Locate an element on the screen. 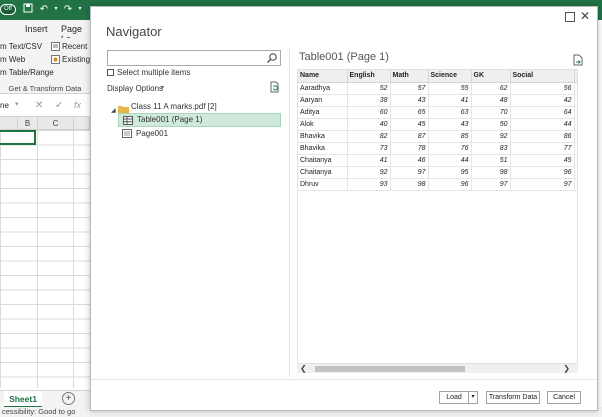 The height and width of the screenshot is (417, 602). horizontal-scrollbar: ❮ ❯ is located at coordinates (437, 368).